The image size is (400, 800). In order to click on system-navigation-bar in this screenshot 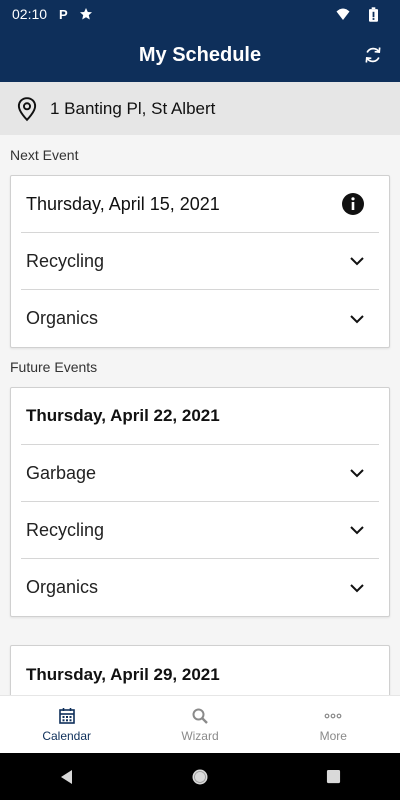, I will do `click(200, 776)`.